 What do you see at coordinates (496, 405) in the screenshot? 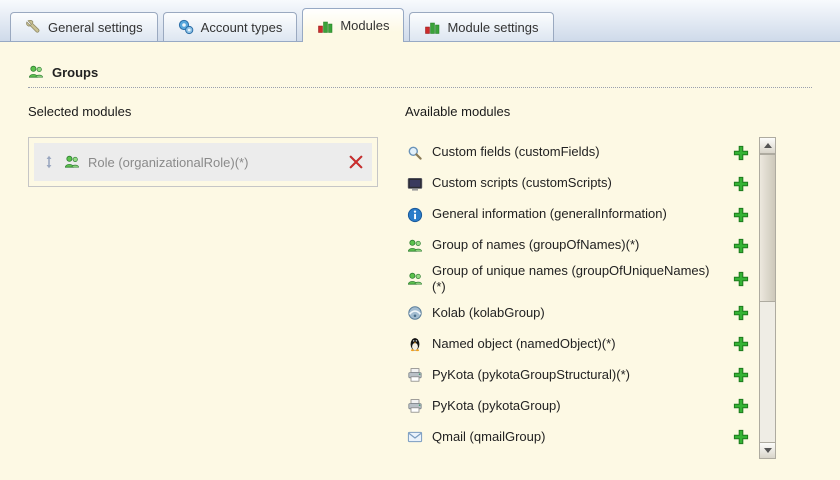
I see `available-module-label: PyKota (pykotaGroup)` at bounding box center [496, 405].